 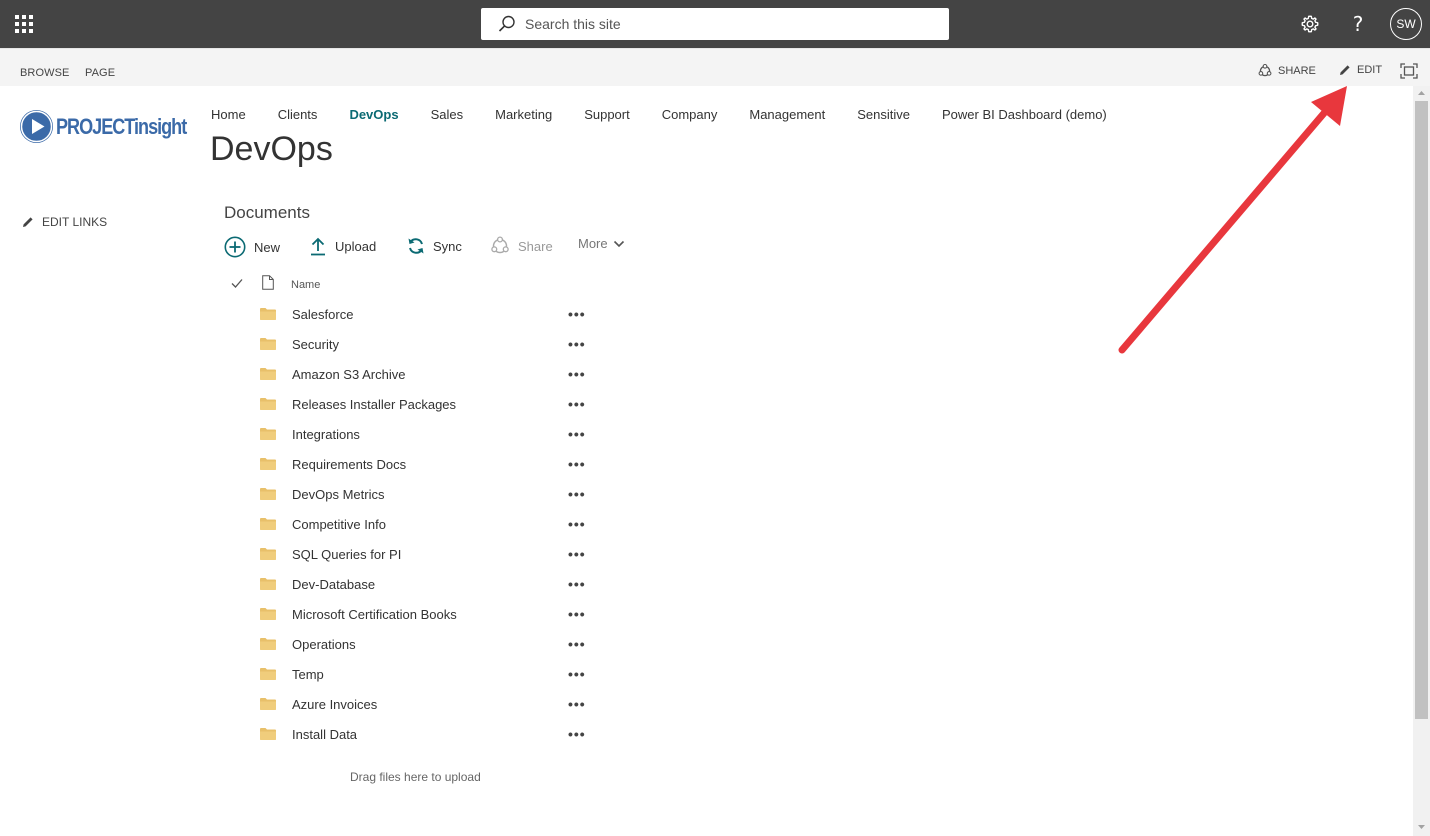 What do you see at coordinates (447, 114) in the screenshot?
I see `nav-sales: Sales` at bounding box center [447, 114].